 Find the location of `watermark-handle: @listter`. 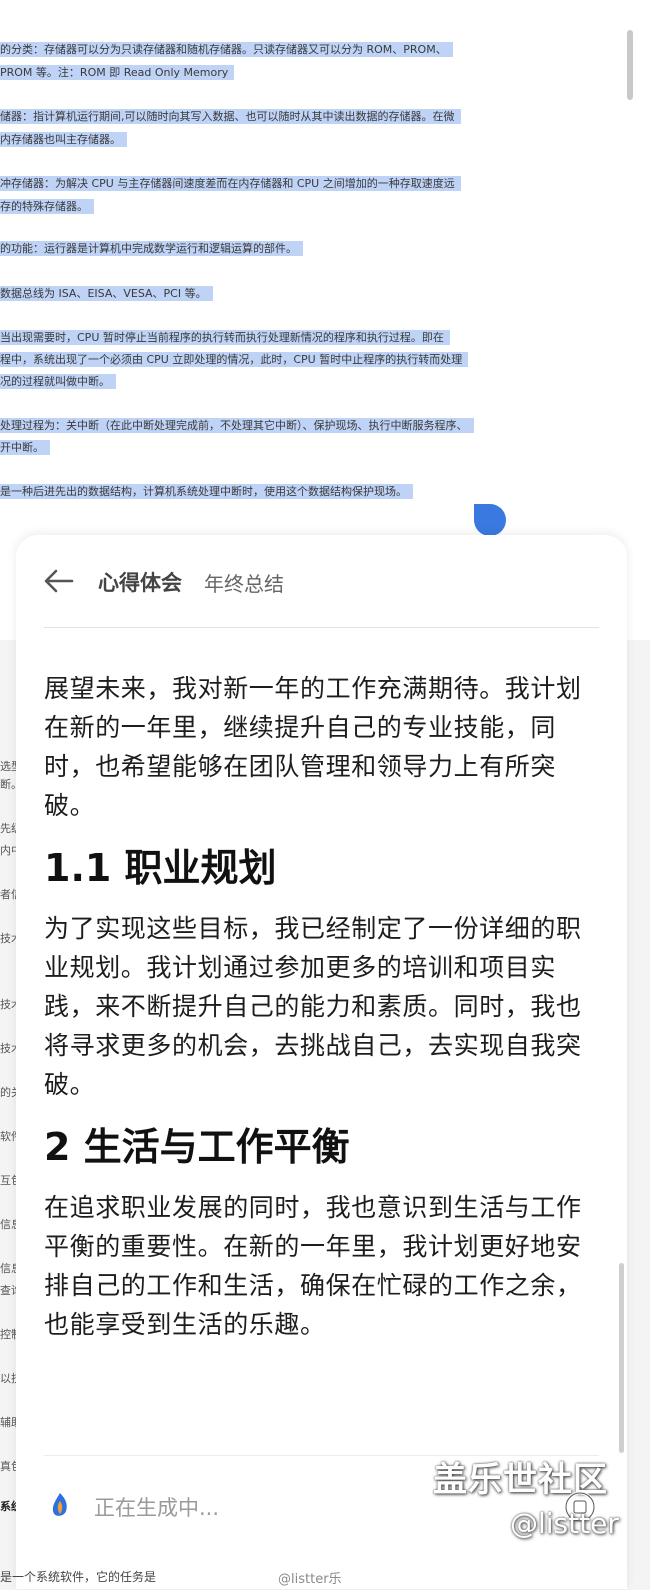

watermark-handle: @listter is located at coordinates (564, 1523).